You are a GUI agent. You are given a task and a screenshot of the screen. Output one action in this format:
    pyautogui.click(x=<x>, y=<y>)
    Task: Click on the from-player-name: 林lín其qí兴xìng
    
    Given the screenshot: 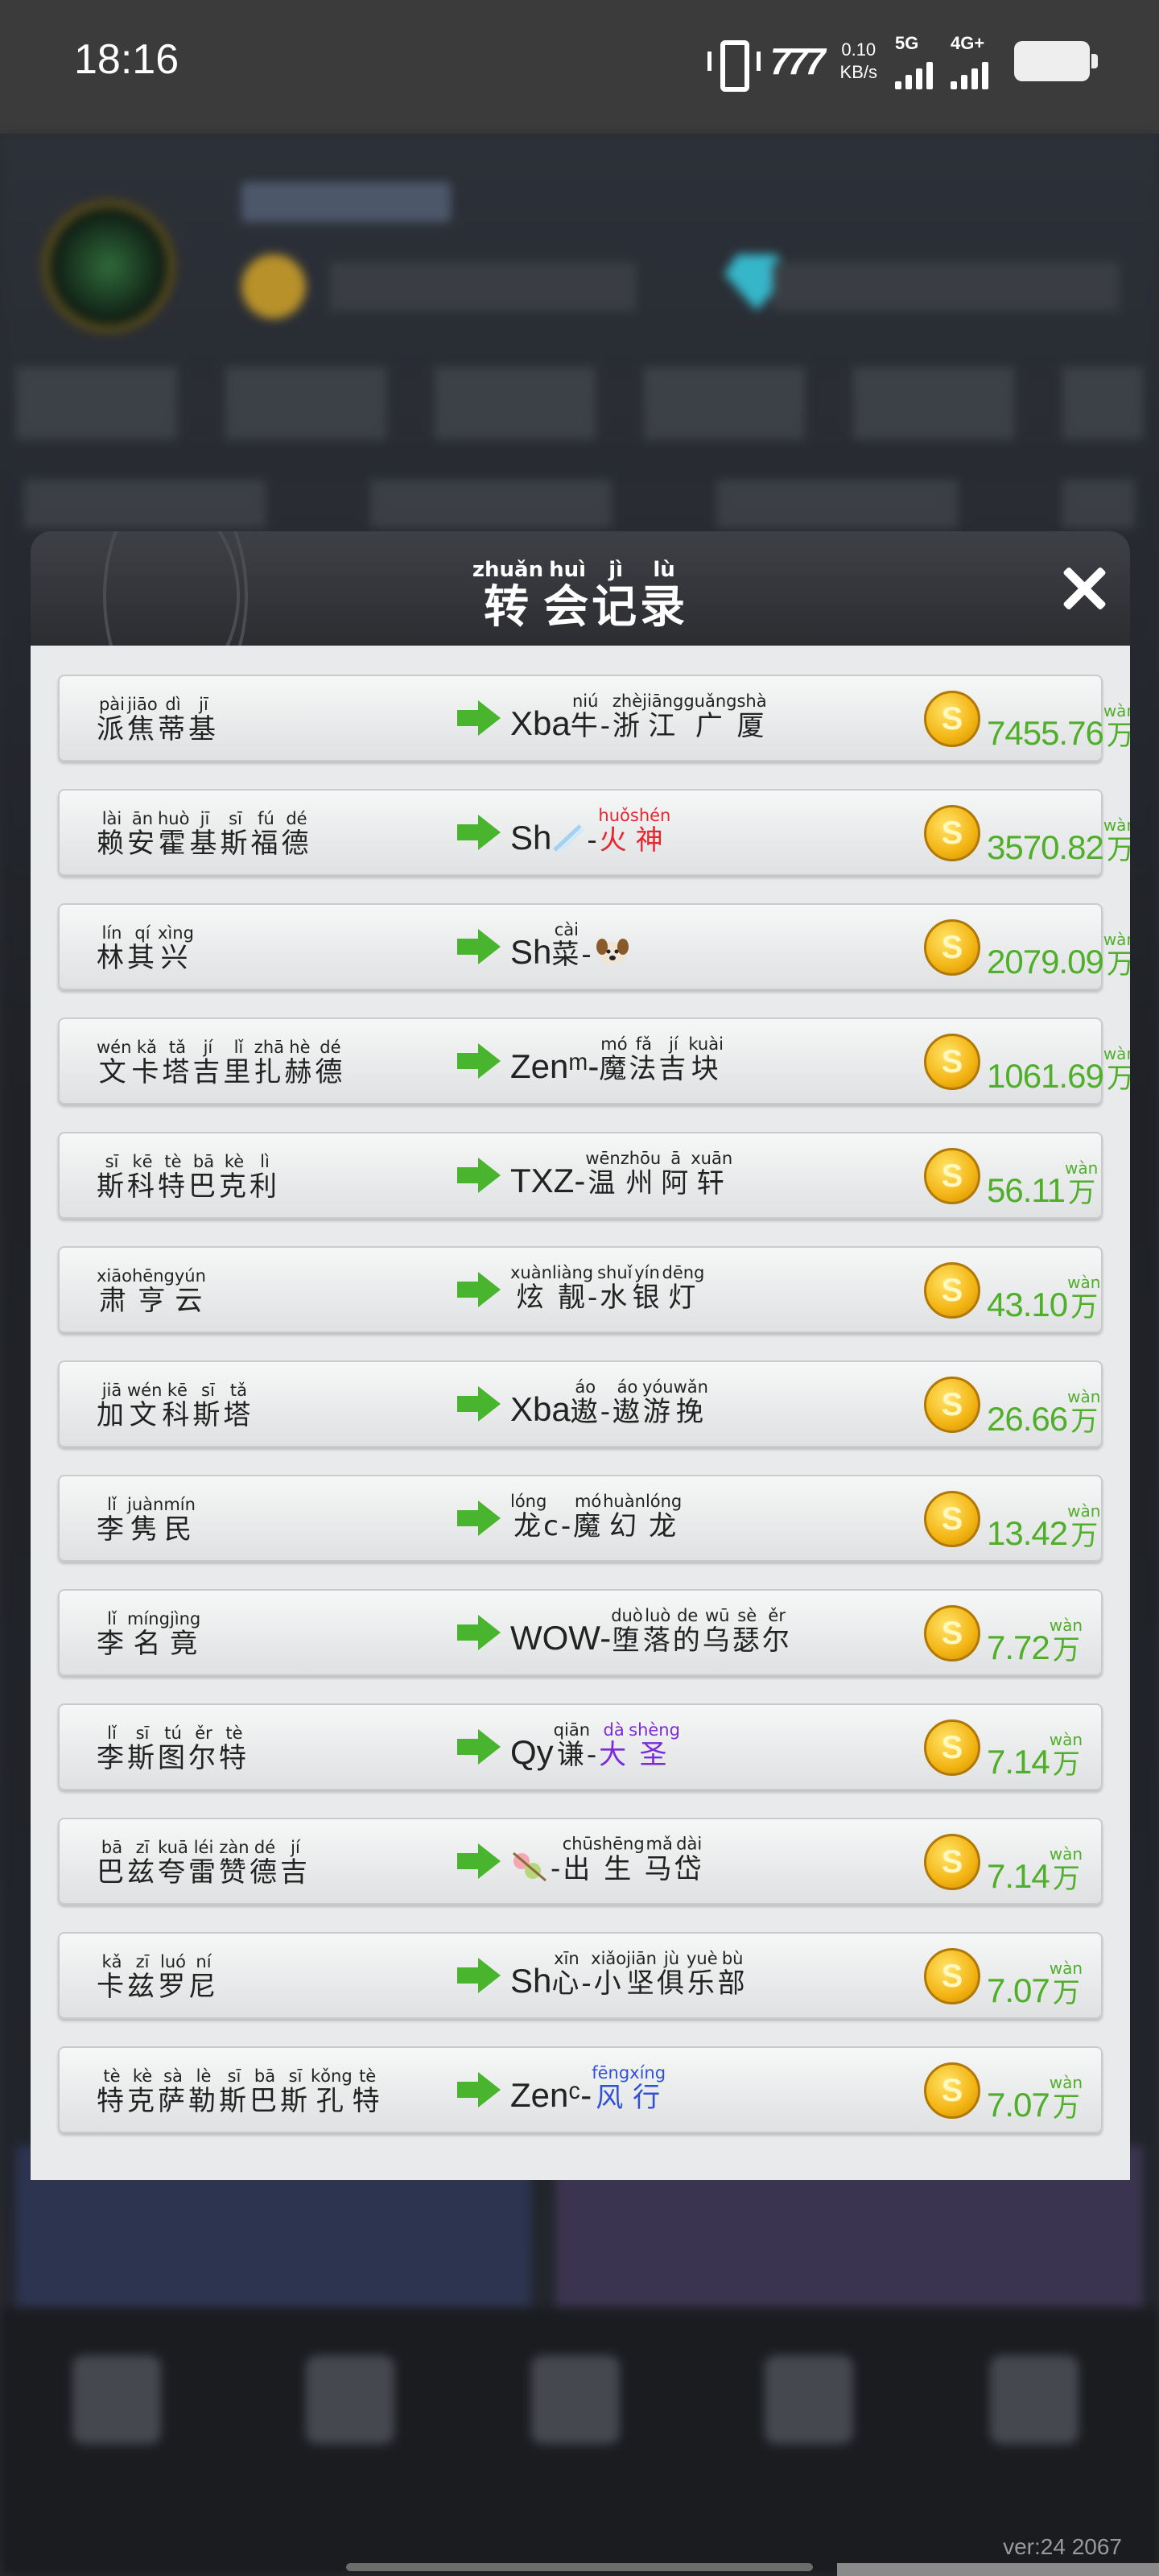 What is the action you would take?
    pyautogui.click(x=145, y=948)
    